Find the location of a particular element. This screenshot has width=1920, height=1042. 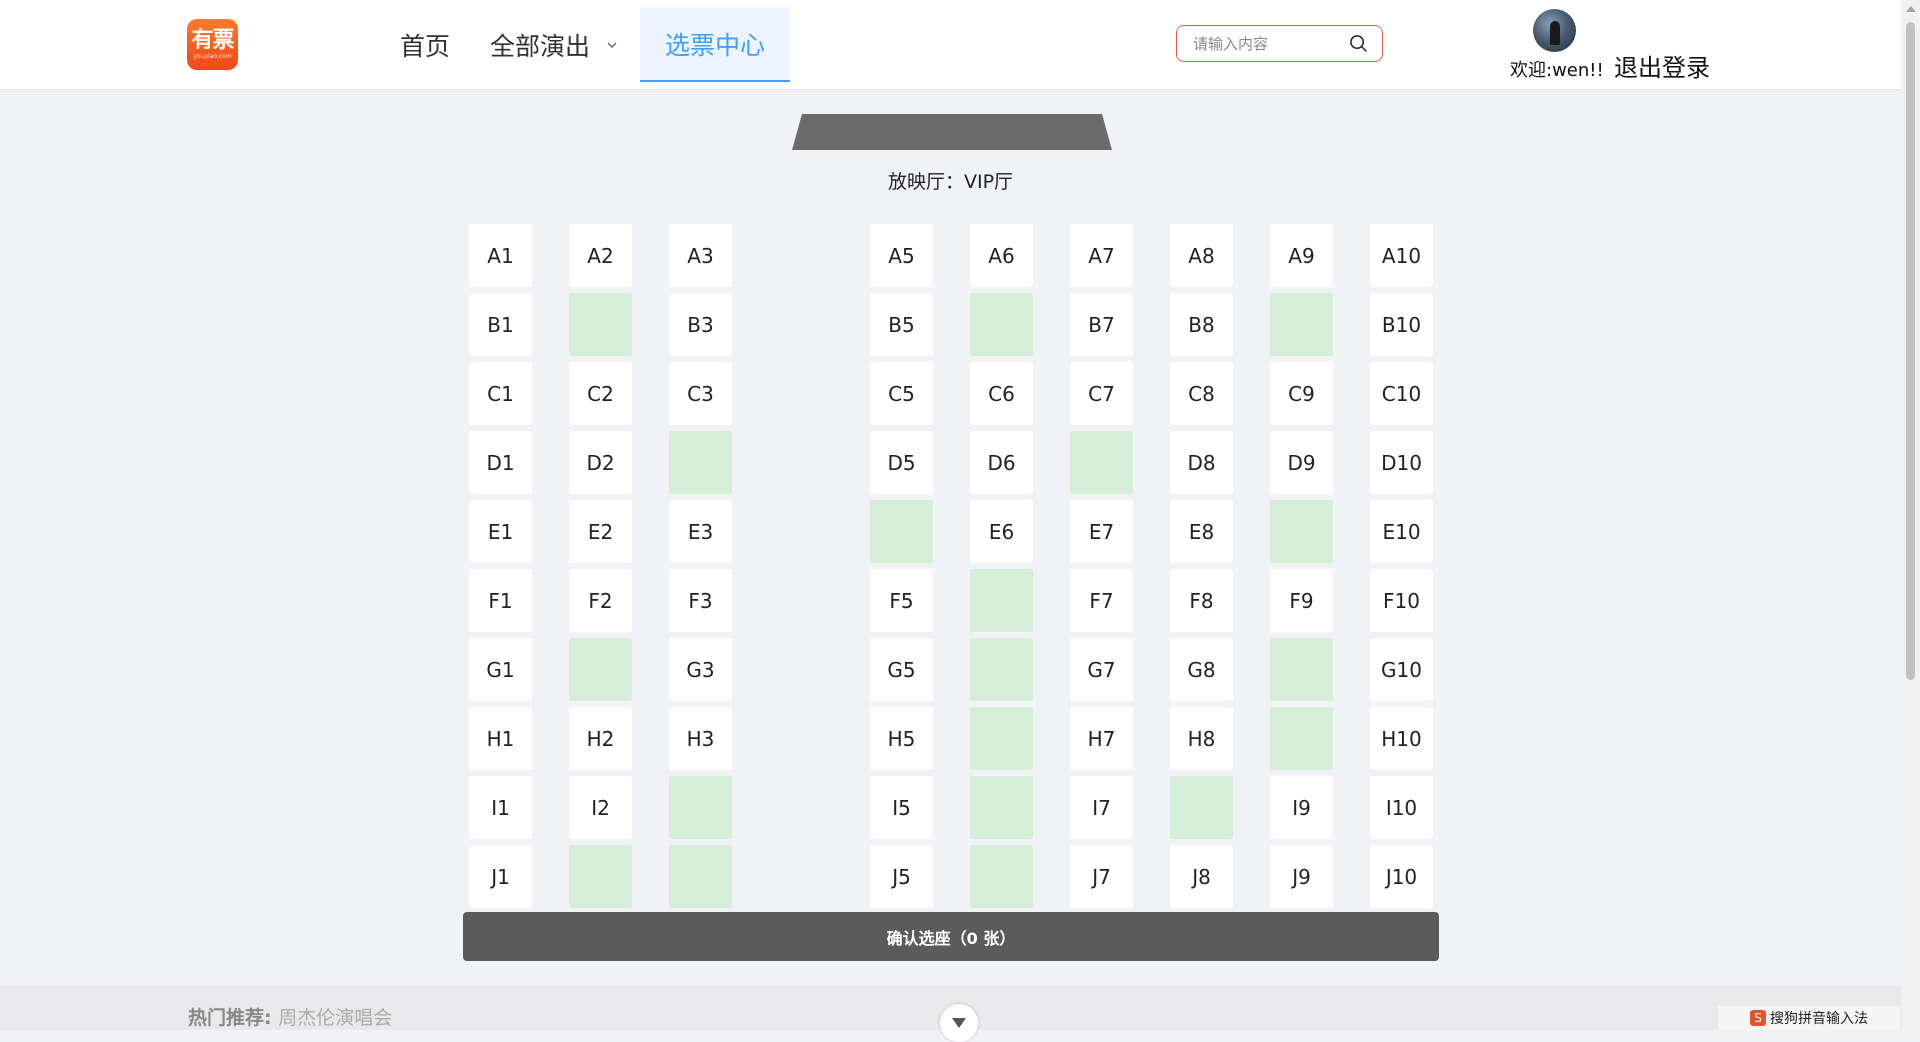

seat-H1: H1 is located at coordinates (500, 738).